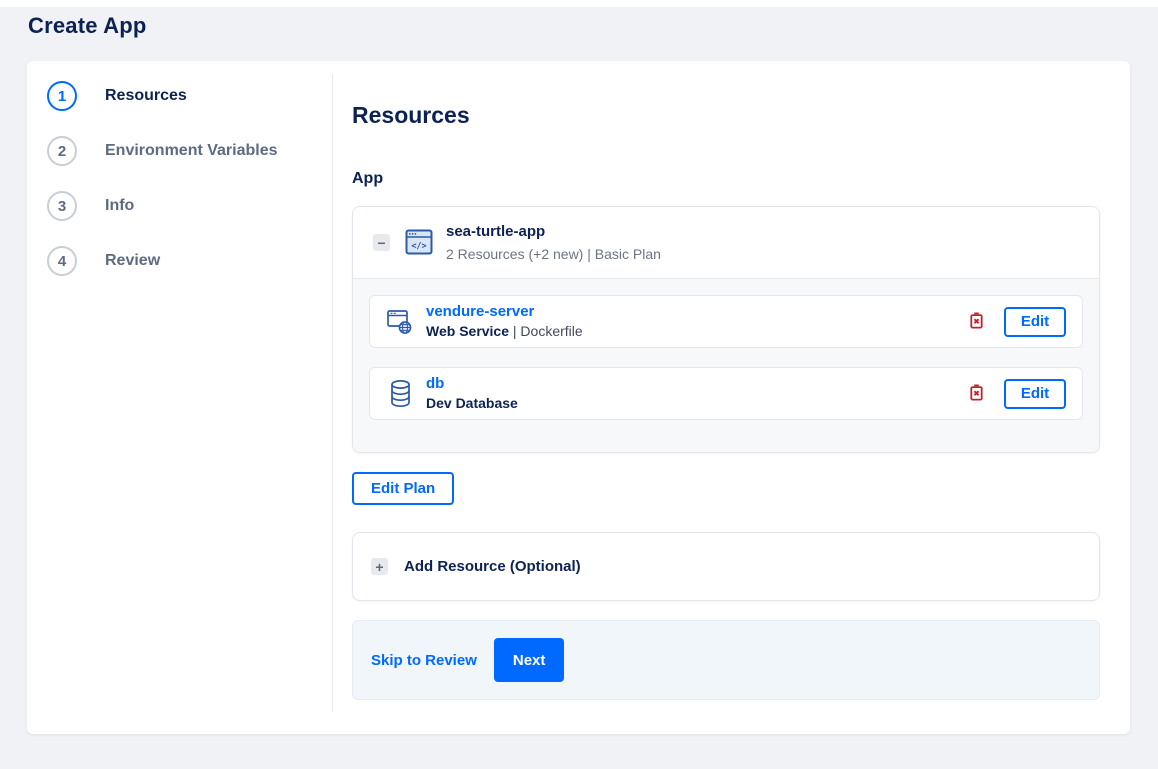 The height and width of the screenshot is (769, 1158). Describe the element at coordinates (726, 660) in the screenshot. I see `wizard-footer: Skip to Review Next` at that location.